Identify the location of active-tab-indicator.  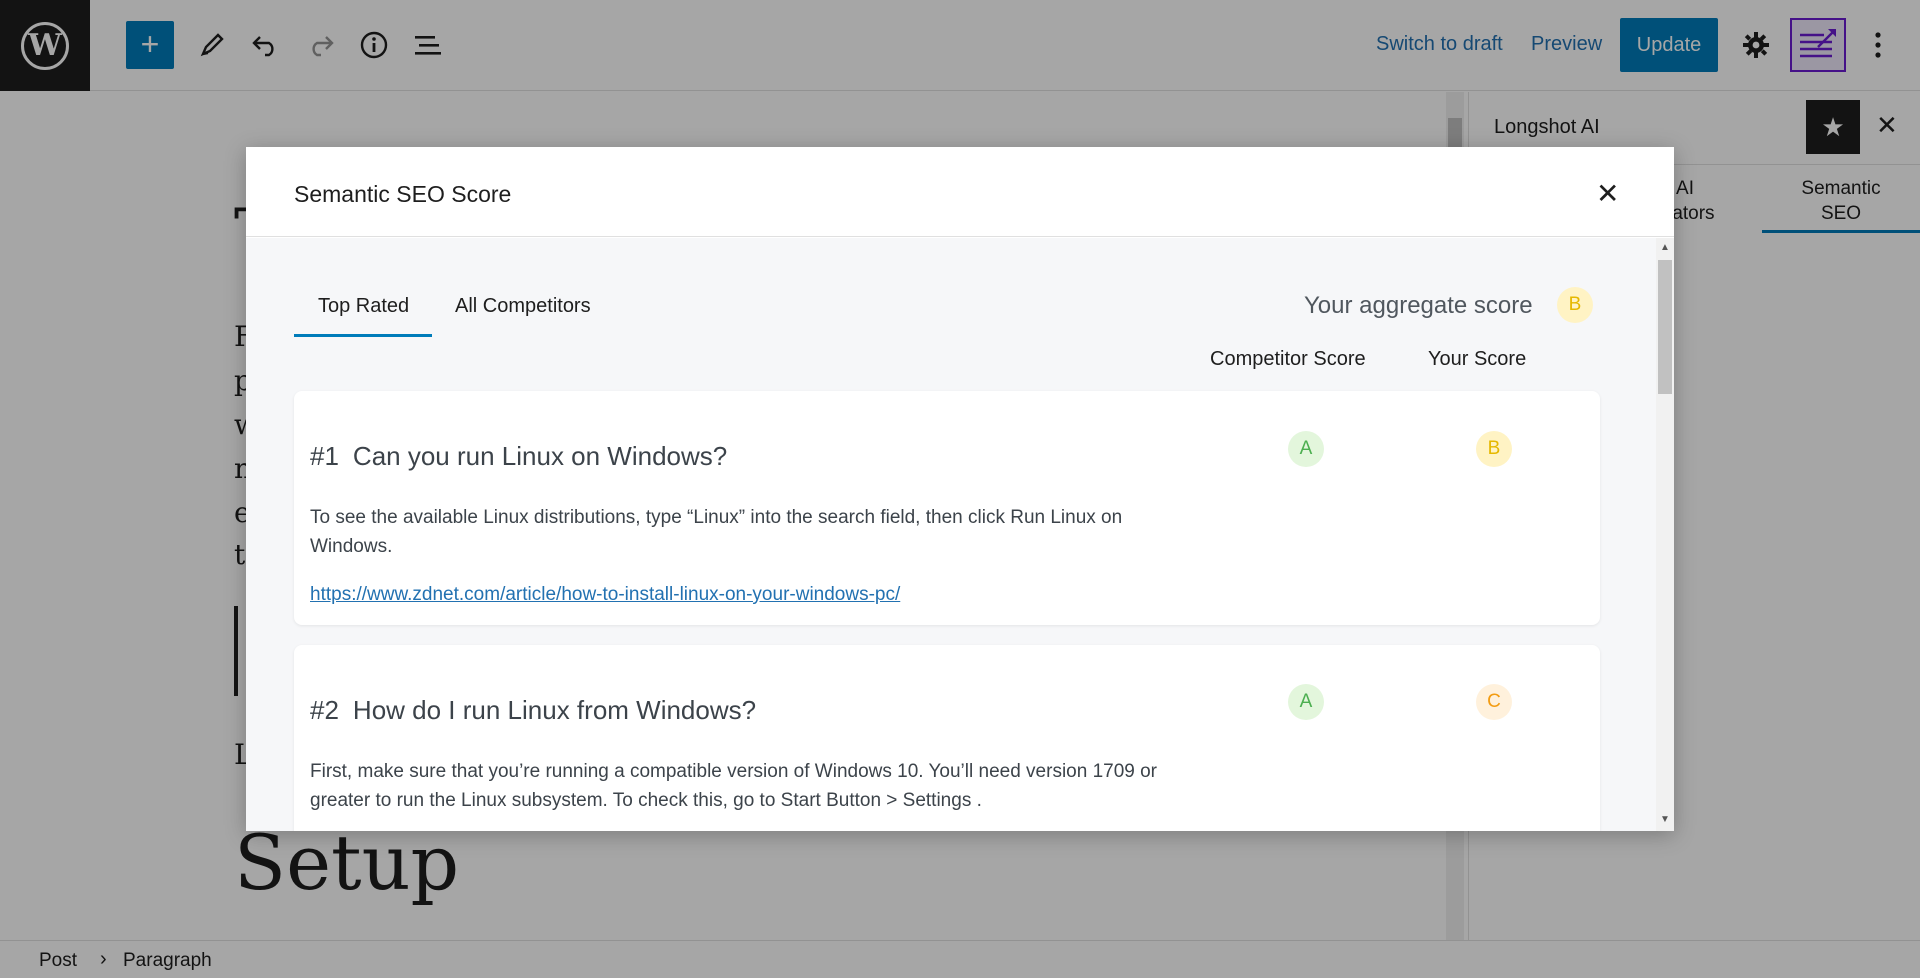
(363, 335).